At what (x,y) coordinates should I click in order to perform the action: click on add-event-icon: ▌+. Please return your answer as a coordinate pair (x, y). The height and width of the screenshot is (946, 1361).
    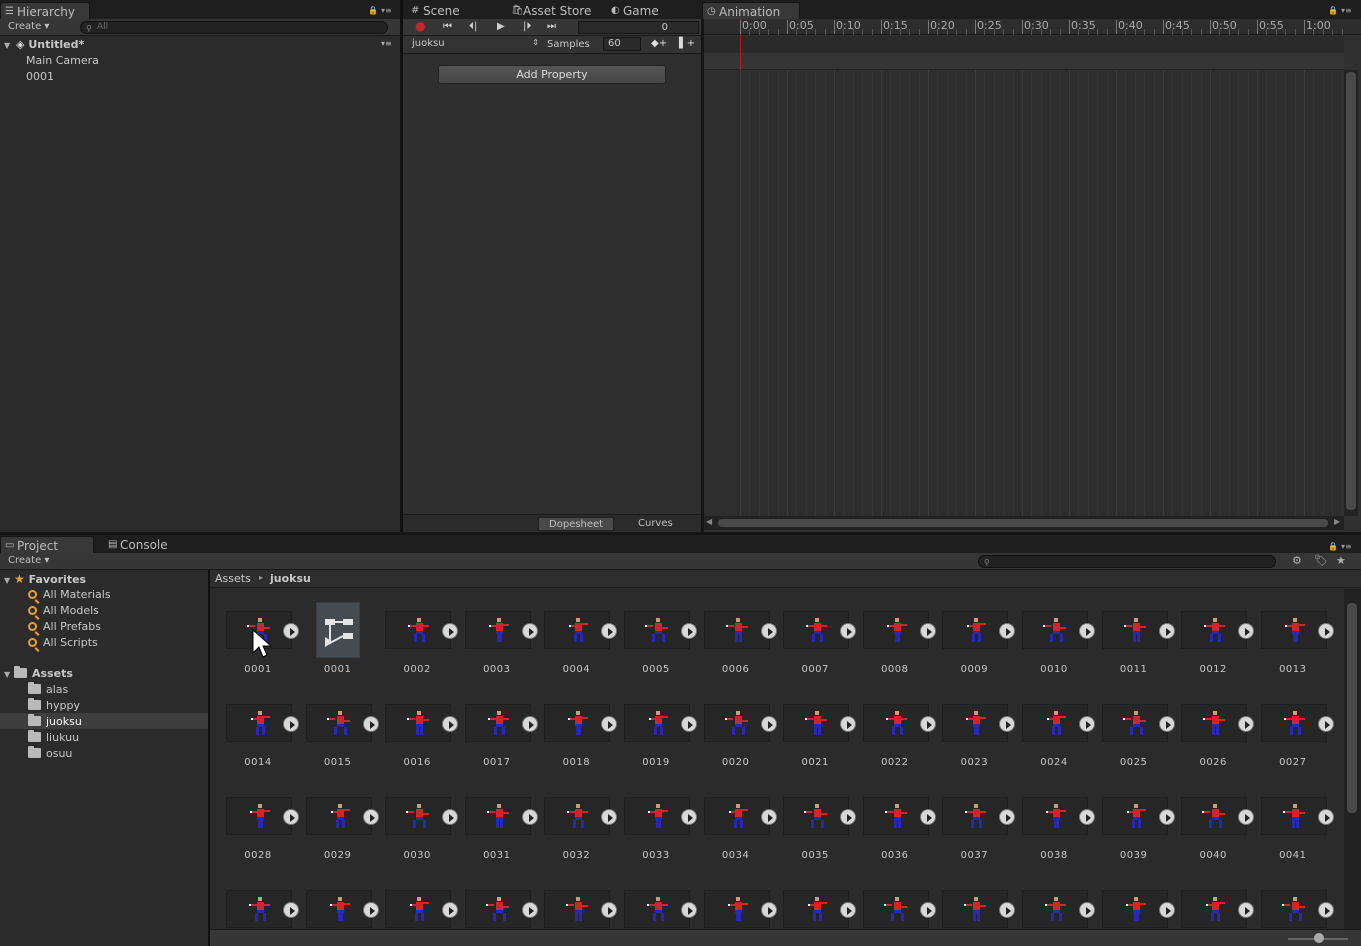
    Looking at the image, I should click on (687, 43).